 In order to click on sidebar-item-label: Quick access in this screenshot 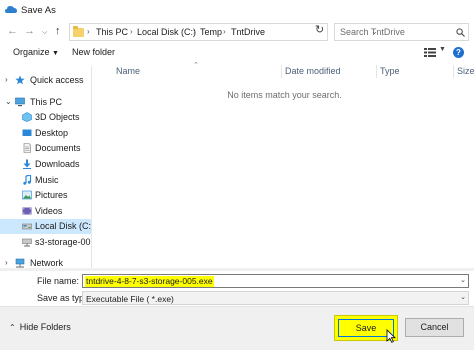, I will do `click(57, 80)`.